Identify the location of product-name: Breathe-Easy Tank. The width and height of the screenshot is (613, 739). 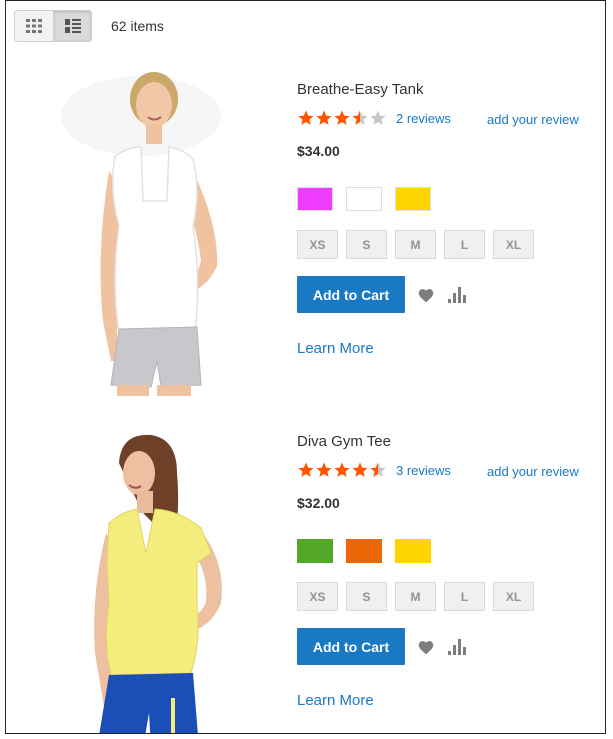
(360, 89).